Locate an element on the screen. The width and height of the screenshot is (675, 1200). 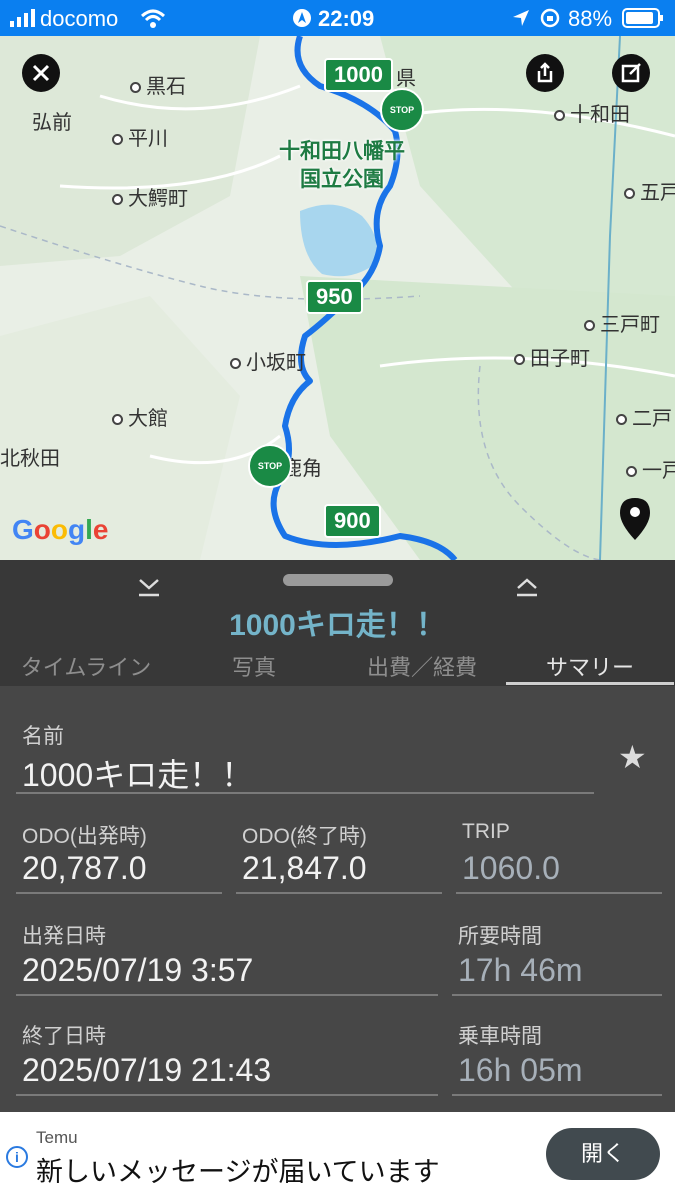
duration-label: 所要時間 is located at coordinates (500, 936).